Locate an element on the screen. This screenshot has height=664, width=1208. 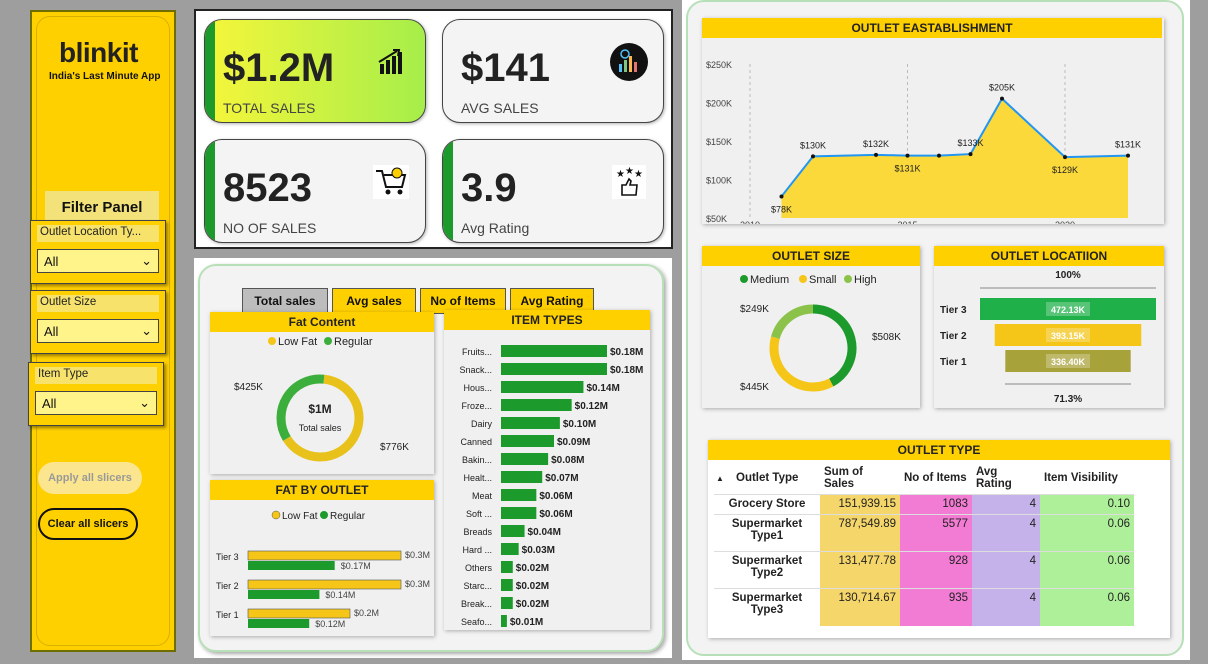
outlet-size-dropdown: All ⌄ is located at coordinates (98, 331).